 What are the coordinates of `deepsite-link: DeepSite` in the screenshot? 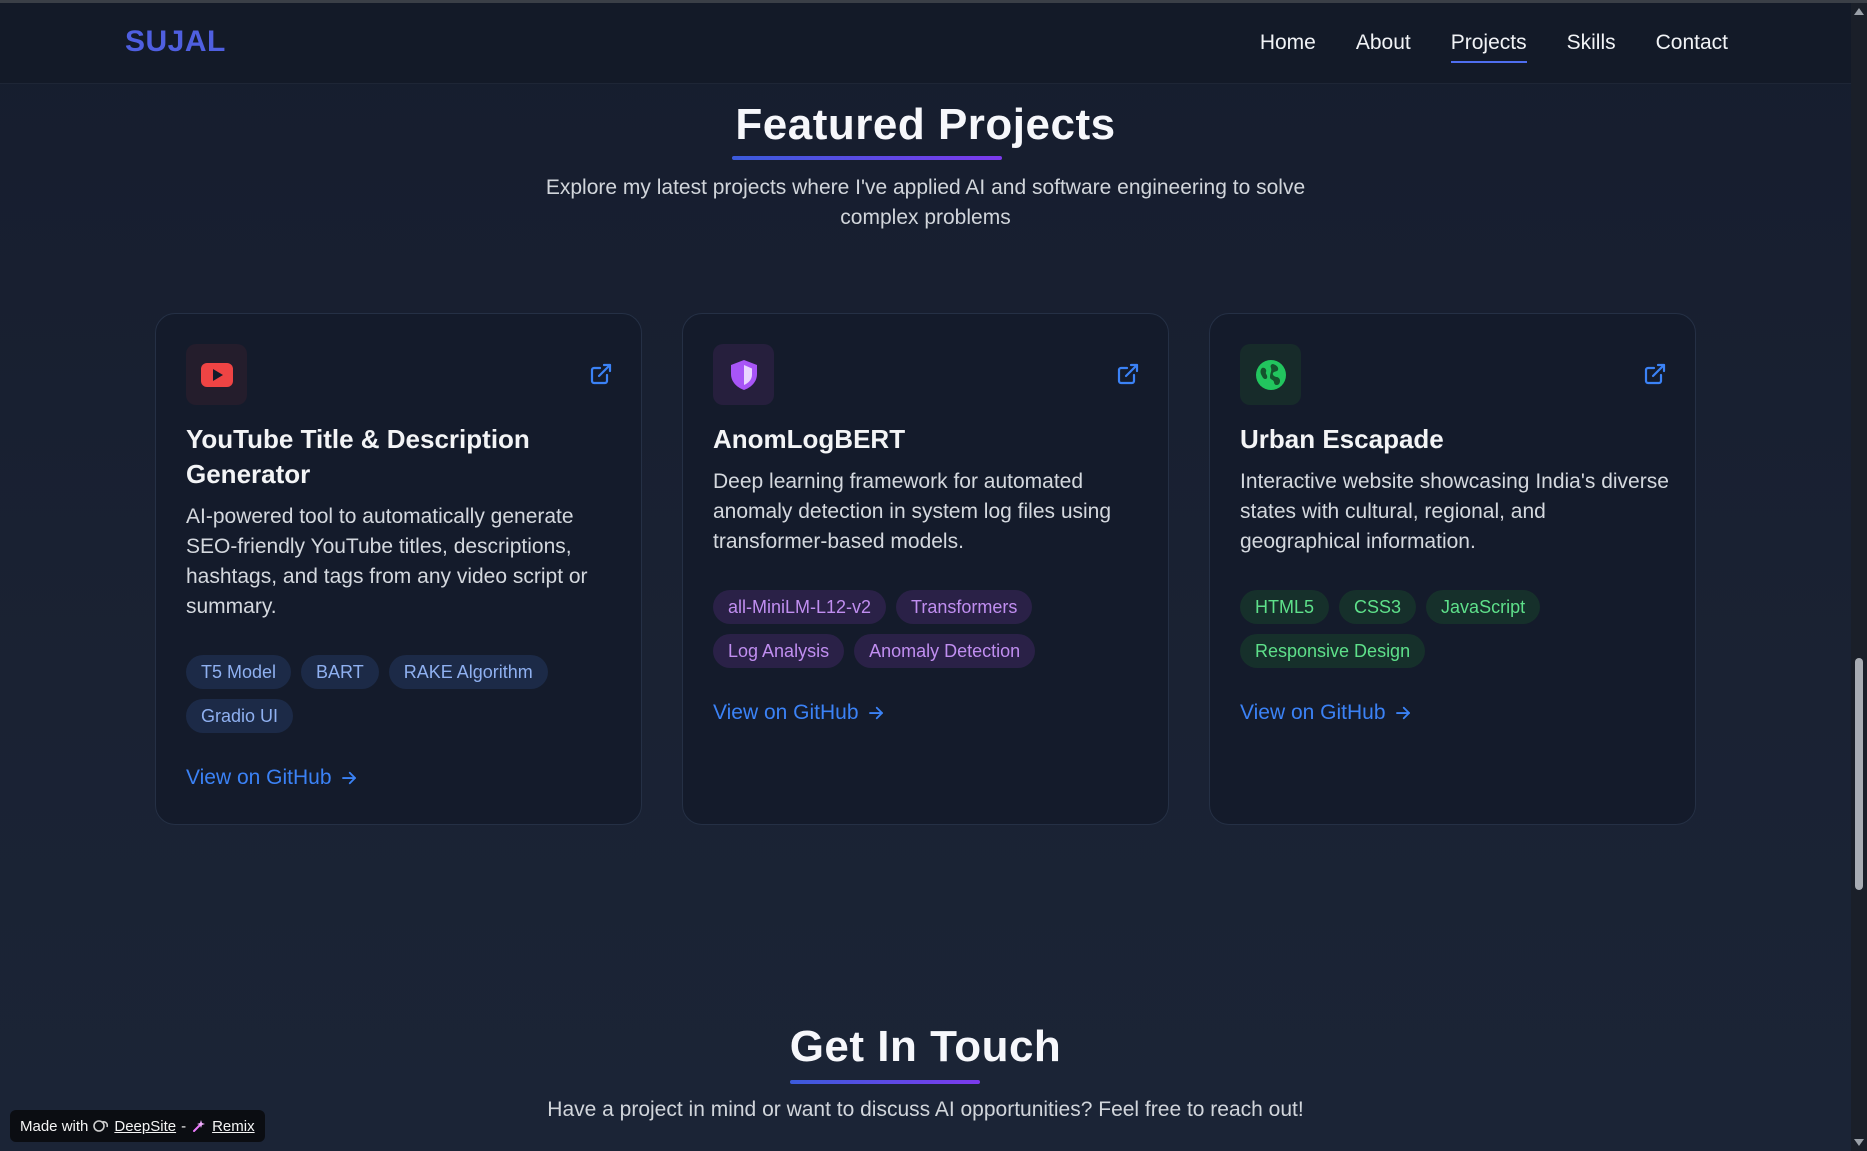 It's located at (145, 1126).